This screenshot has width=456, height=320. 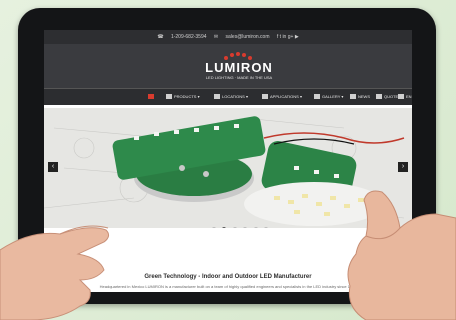 I want to click on image-icon, so click(x=317, y=97).